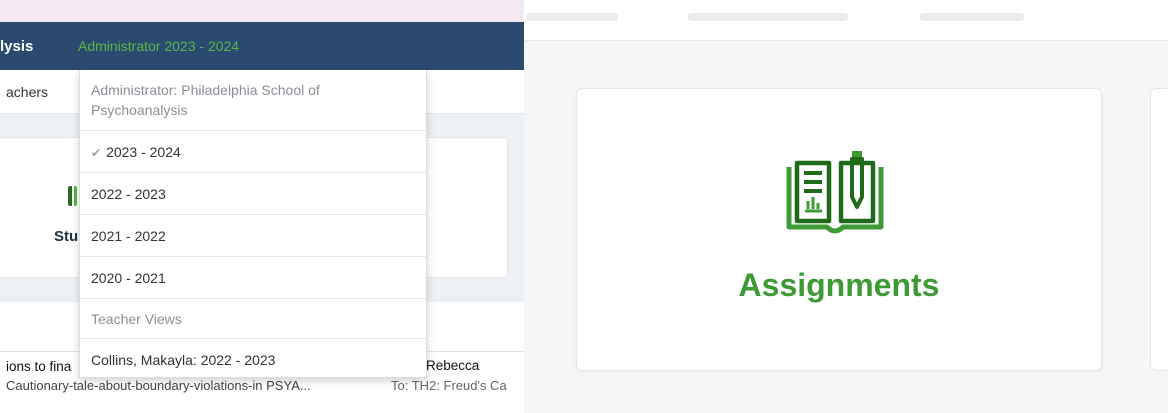 The height and width of the screenshot is (413, 1168). I want to click on check-icon: ✔, so click(96, 153).